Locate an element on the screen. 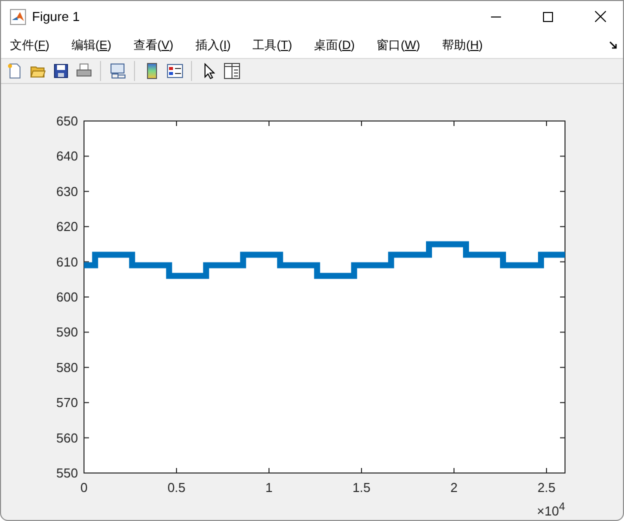 The height and width of the screenshot is (521, 624). x-tick-label: 1 is located at coordinates (269, 487).